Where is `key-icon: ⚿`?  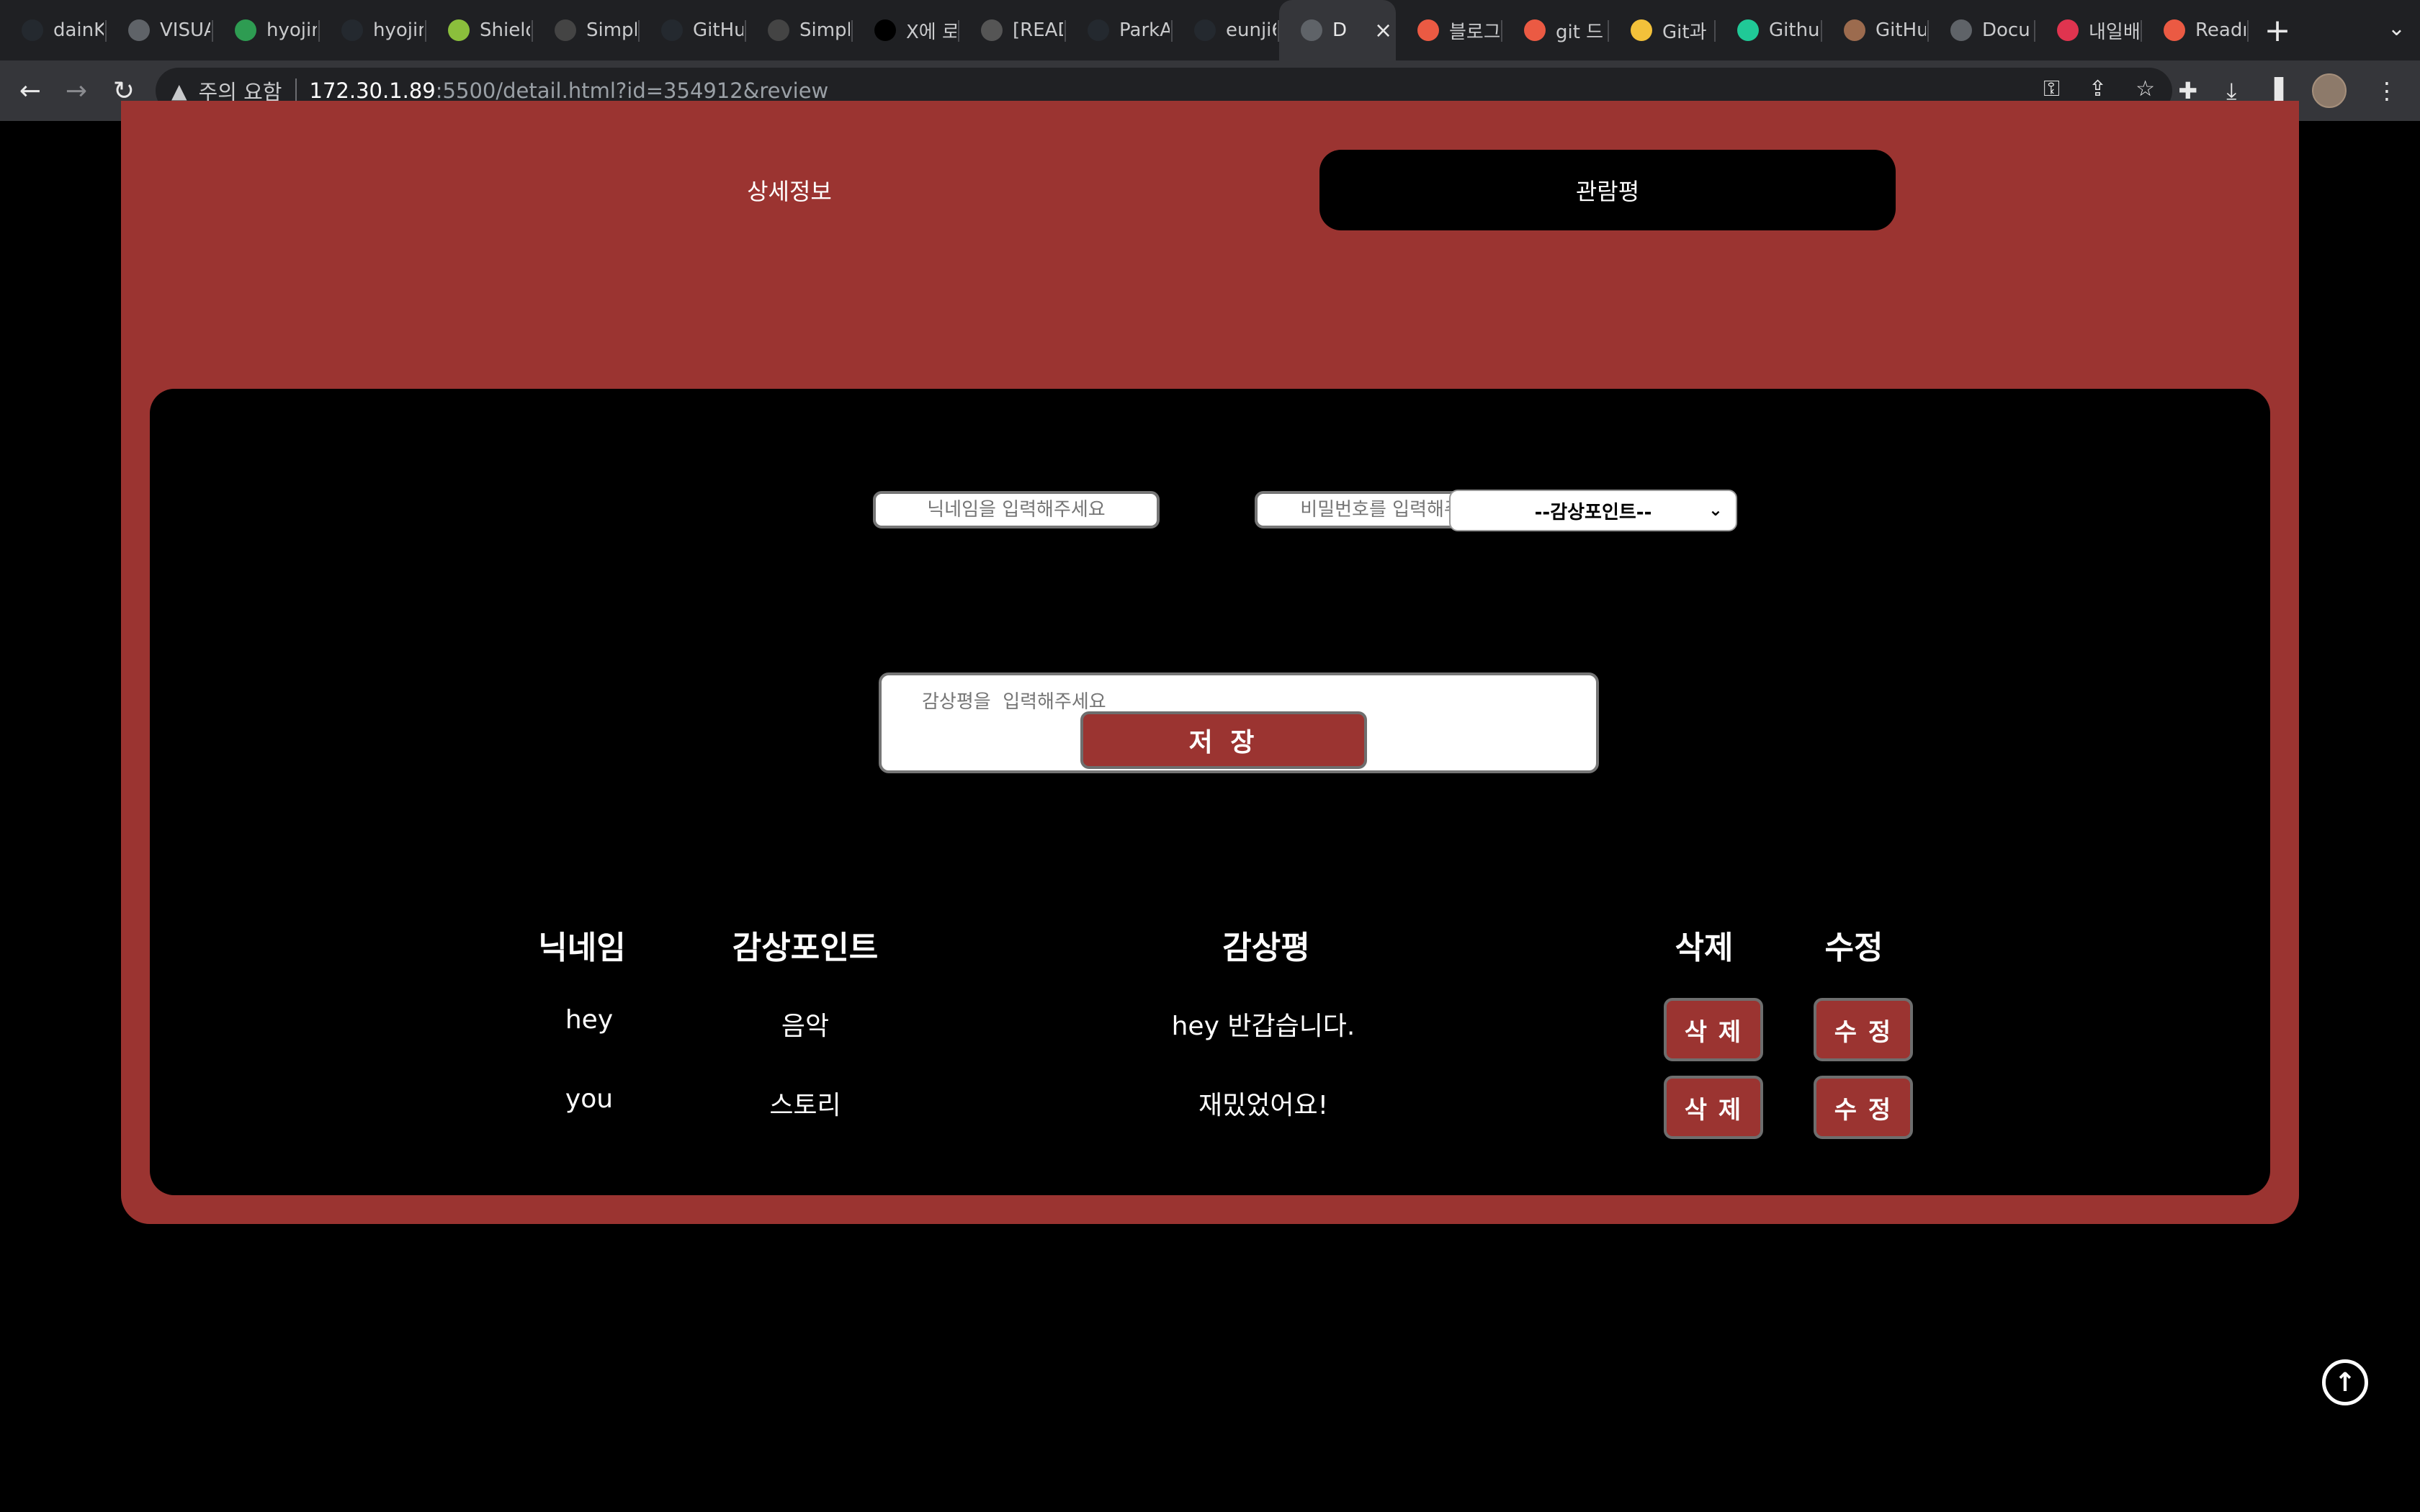
key-icon: ⚿ is located at coordinates (2051, 89).